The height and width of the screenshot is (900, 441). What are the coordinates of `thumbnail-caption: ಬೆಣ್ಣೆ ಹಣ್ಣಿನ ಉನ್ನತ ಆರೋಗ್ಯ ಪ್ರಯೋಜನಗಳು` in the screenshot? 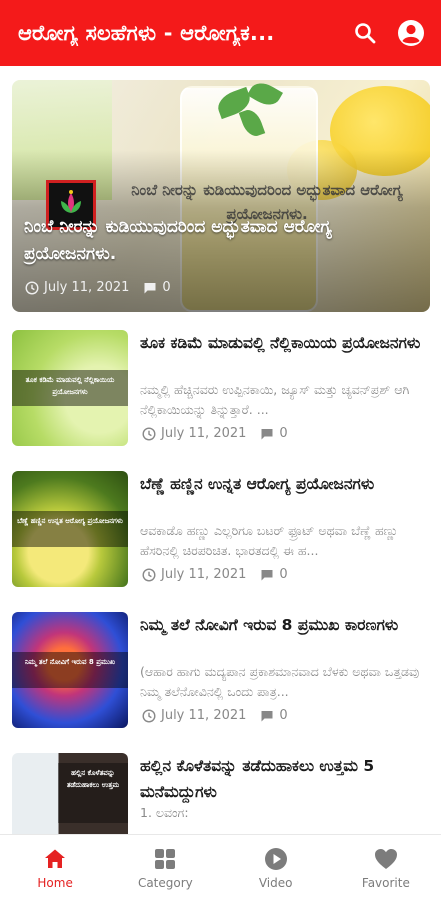 It's located at (70, 529).